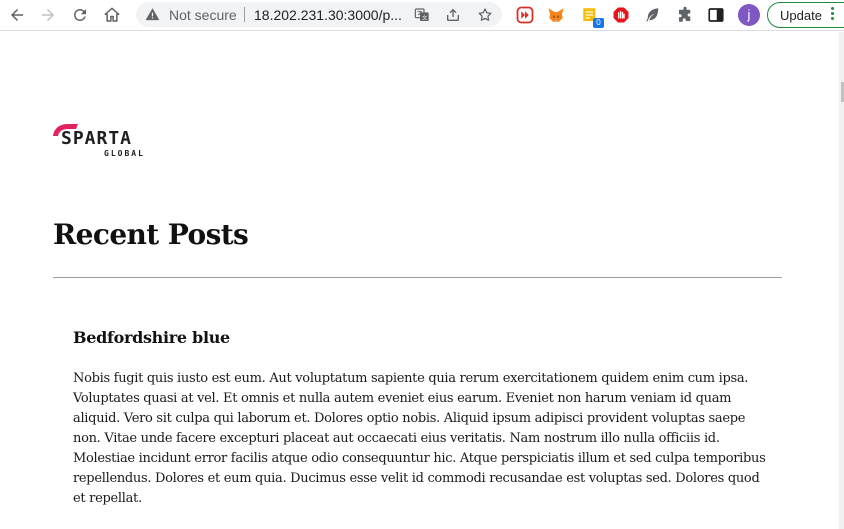  I want to click on adblock-extension-button, so click(621, 15).